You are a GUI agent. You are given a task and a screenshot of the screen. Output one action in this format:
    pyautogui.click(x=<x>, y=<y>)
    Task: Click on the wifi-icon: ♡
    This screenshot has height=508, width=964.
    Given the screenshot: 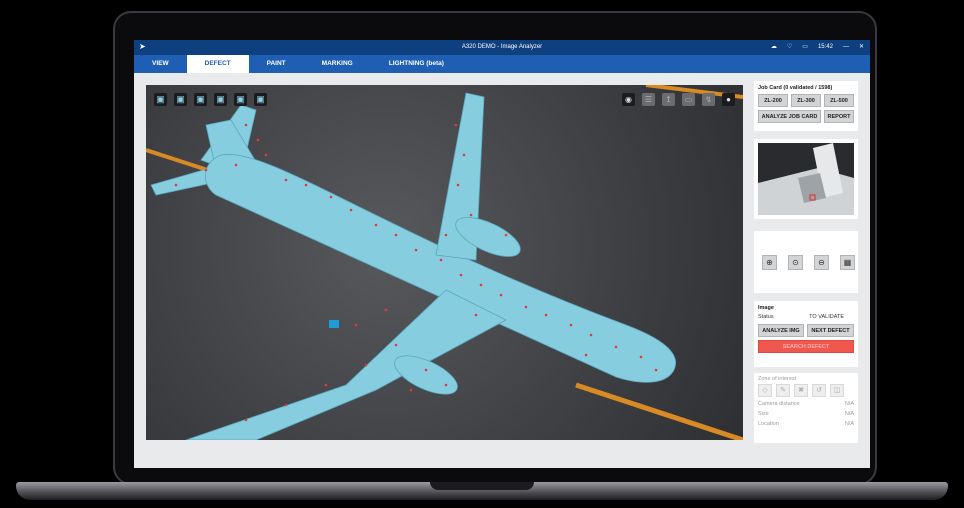 What is the action you would take?
    pyautogui.click(x=789, y=46)
    